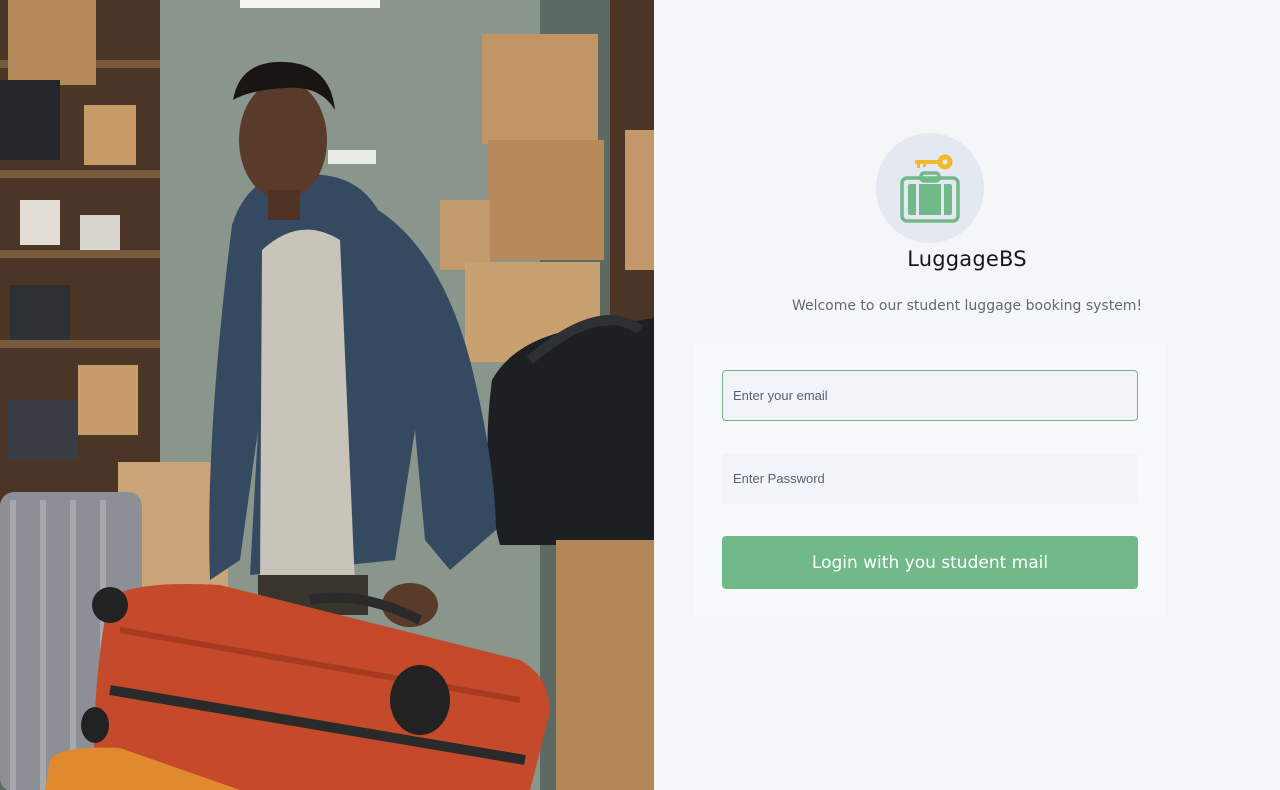 This screenshot has width=1280, height=790. I want to click on logo, so click(930, 188).